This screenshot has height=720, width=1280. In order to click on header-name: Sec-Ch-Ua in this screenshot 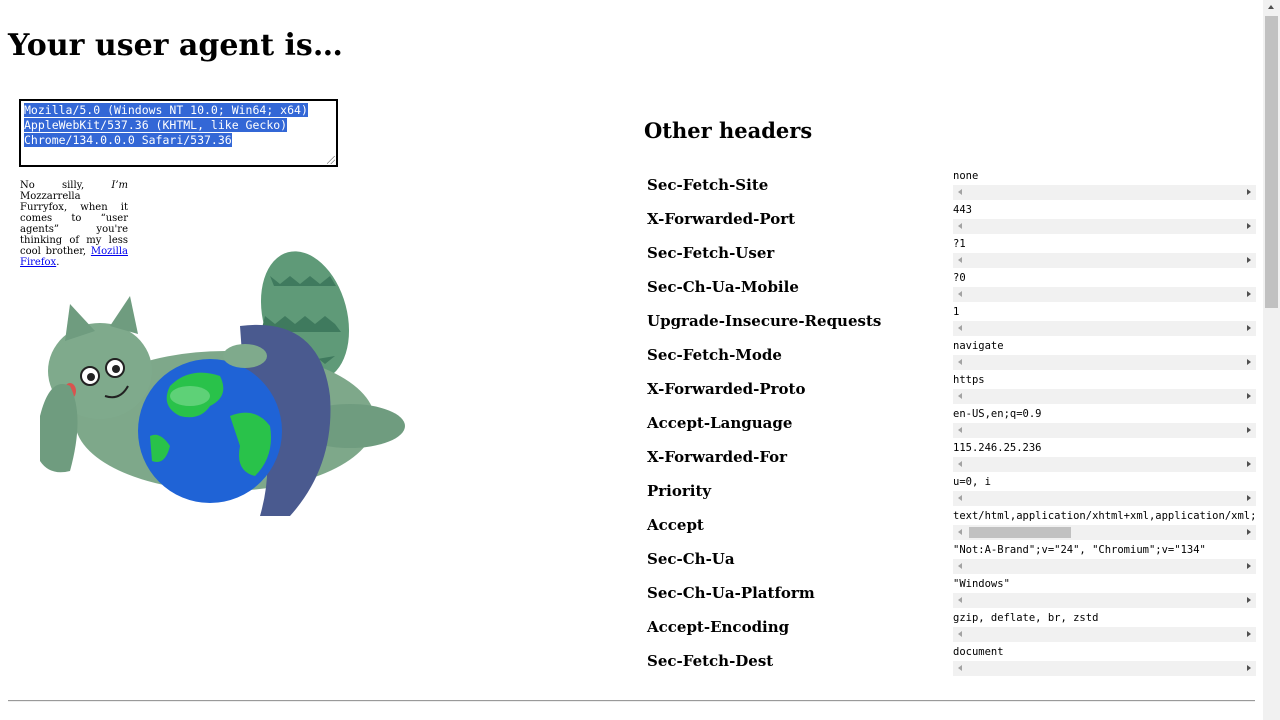, I will do `click(691, 559)`.